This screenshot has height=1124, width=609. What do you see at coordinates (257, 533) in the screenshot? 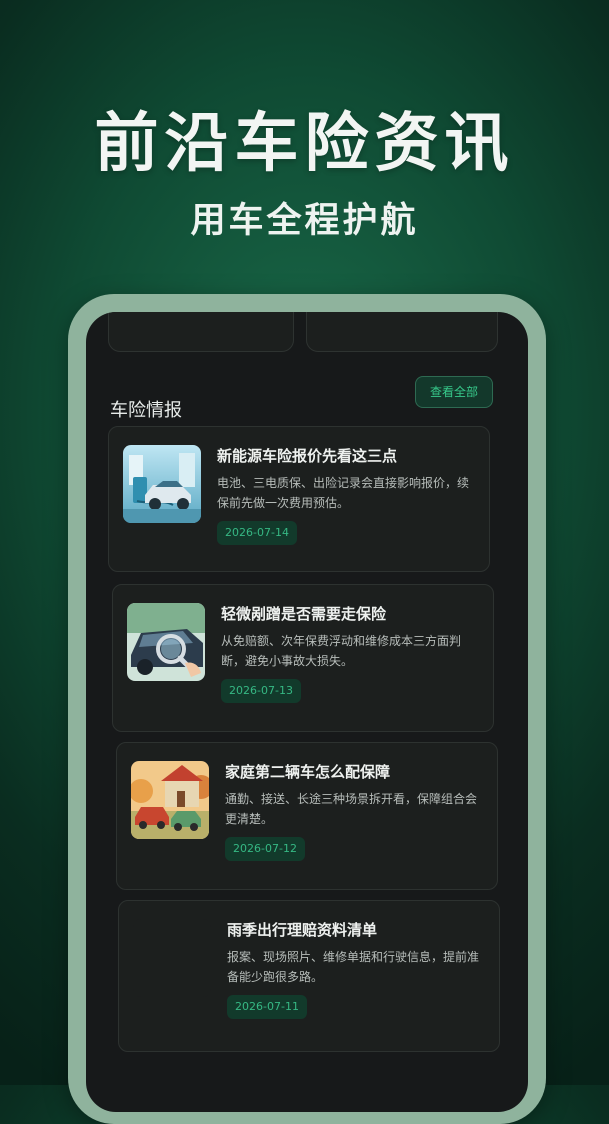
I see `news-date: 2026-07-14` at bounding box center [257, 533].